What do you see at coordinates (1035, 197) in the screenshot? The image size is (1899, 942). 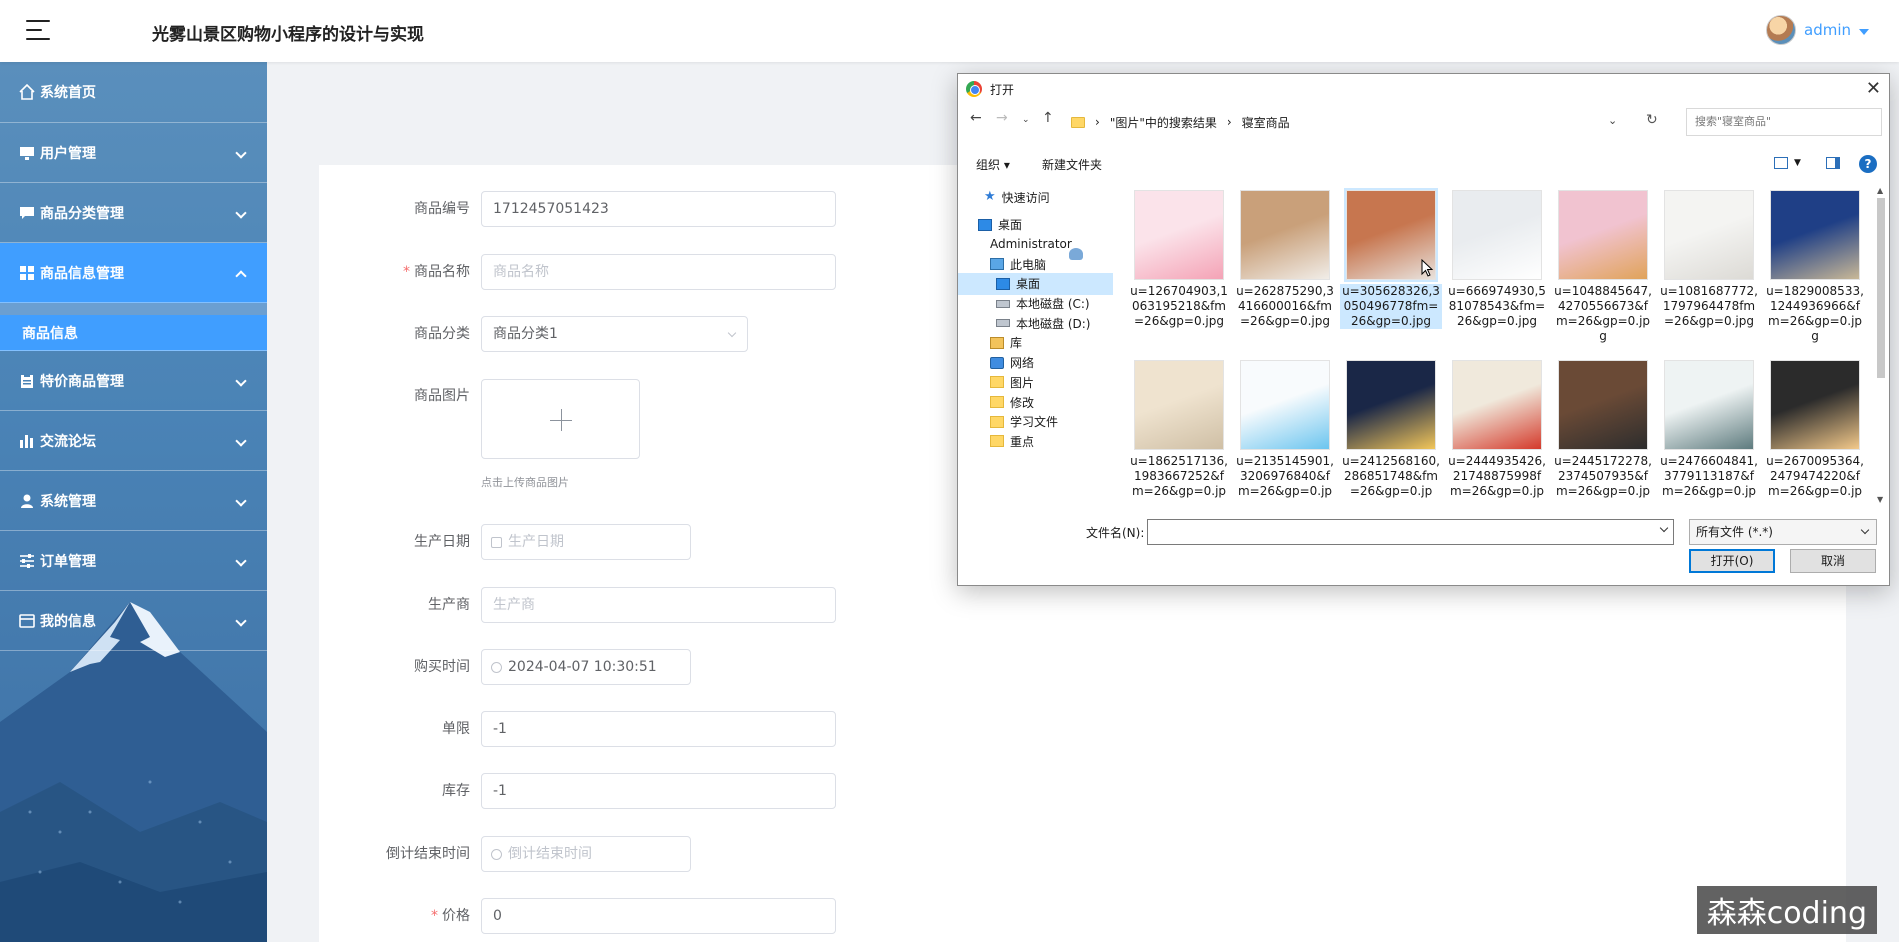 I see `nav-item: ★ 快速访问` at bounding box center [1035, 197].